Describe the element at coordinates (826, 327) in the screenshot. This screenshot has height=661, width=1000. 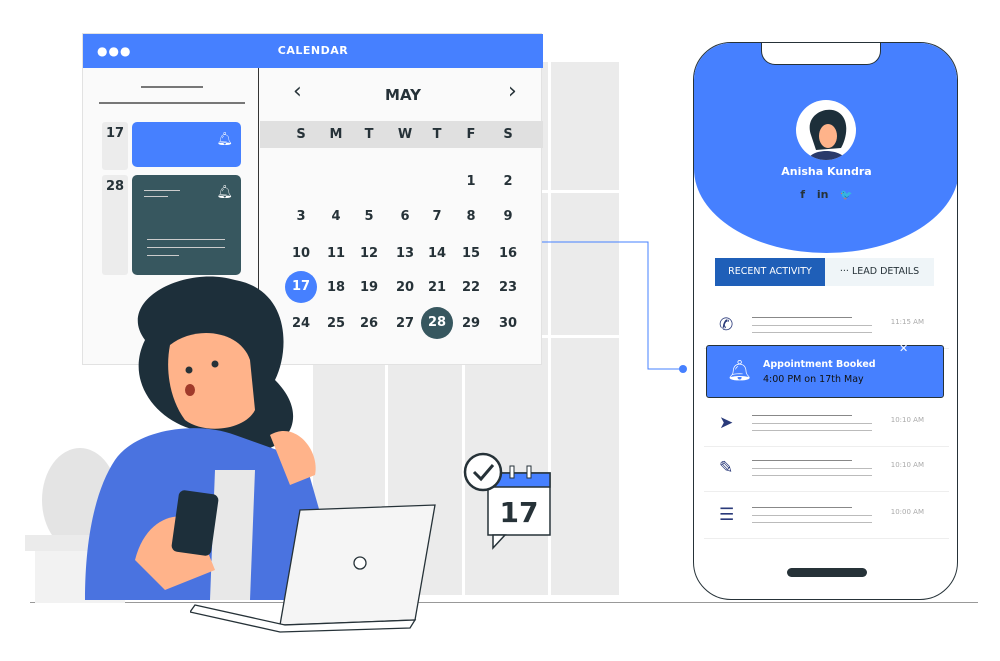
I see `activity-row: ✆ 11:15 AM` at that location.